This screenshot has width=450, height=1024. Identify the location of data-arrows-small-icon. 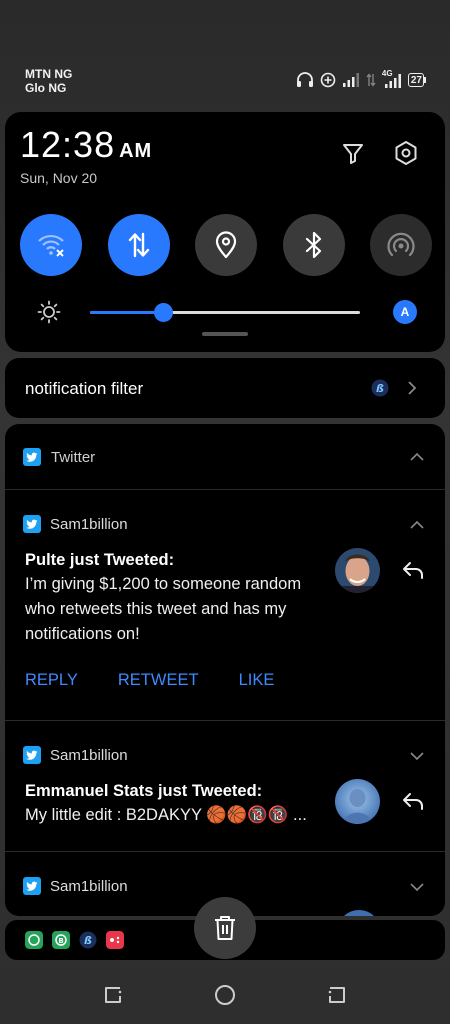
(371, 80).